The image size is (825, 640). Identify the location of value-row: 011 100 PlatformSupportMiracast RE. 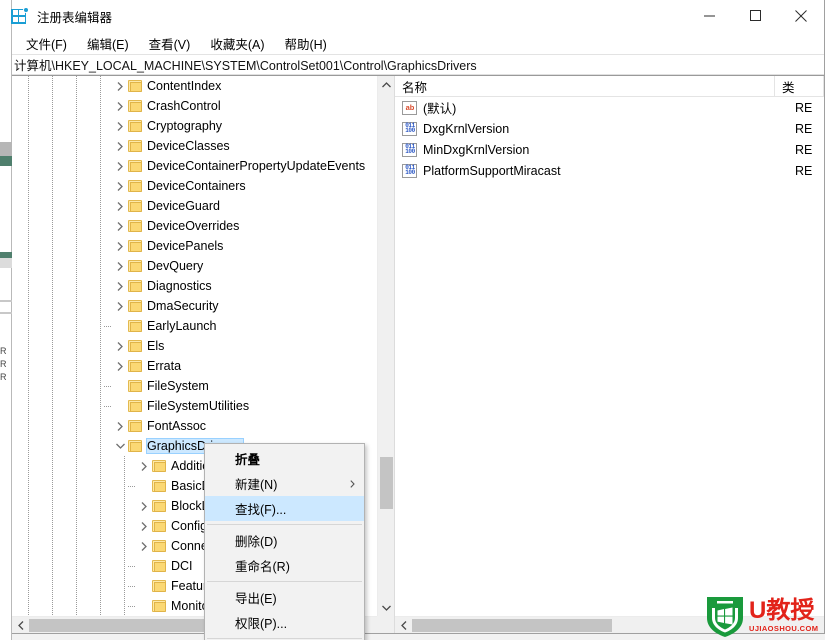
(609, 170).